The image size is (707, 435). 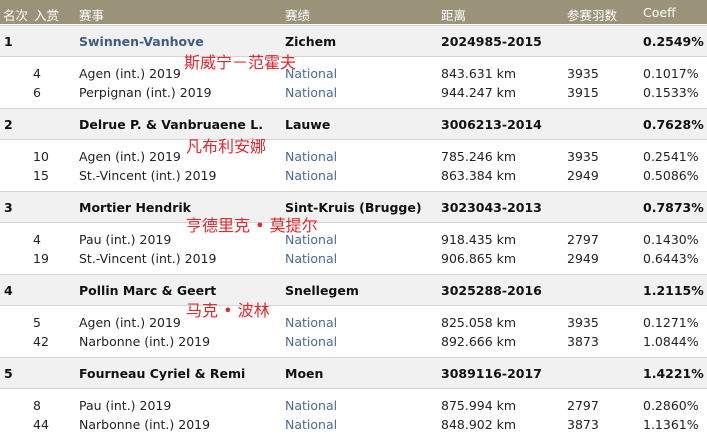 What do you see at coordinates (304, 373) in the screenshot?
I see `group-city: Moen` at bounding box center [304, 373].